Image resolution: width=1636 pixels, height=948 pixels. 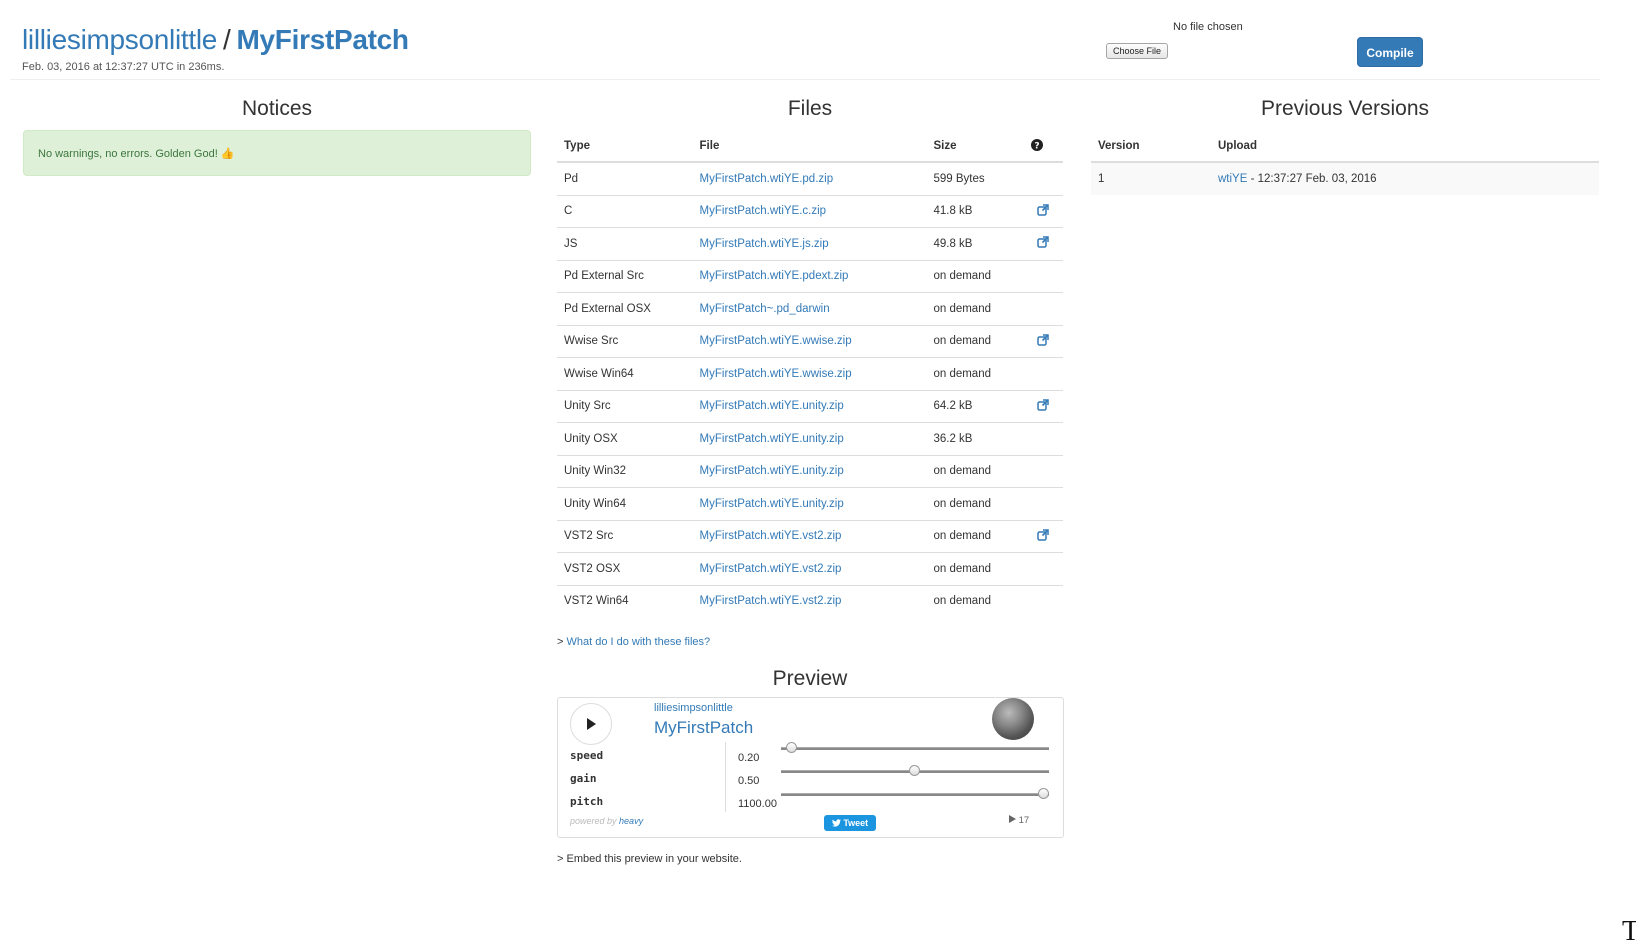 I want to click on header-divider, so click(x=805, y=79).